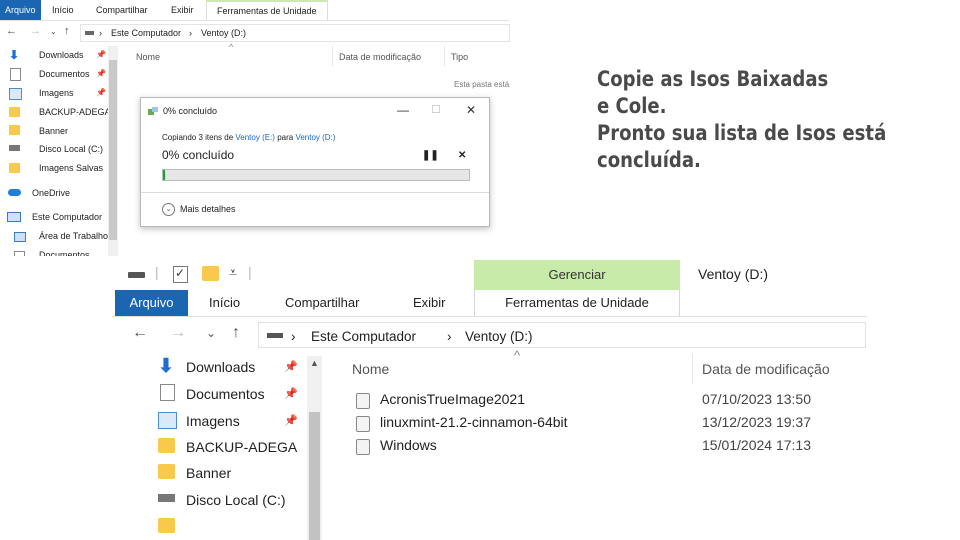 The image size is (960, 540). Describe the element at coordinates (73, 236) in the screenshot. I see `sidebar-item-area-de-trabalho: Área de Trabalho` at that location.